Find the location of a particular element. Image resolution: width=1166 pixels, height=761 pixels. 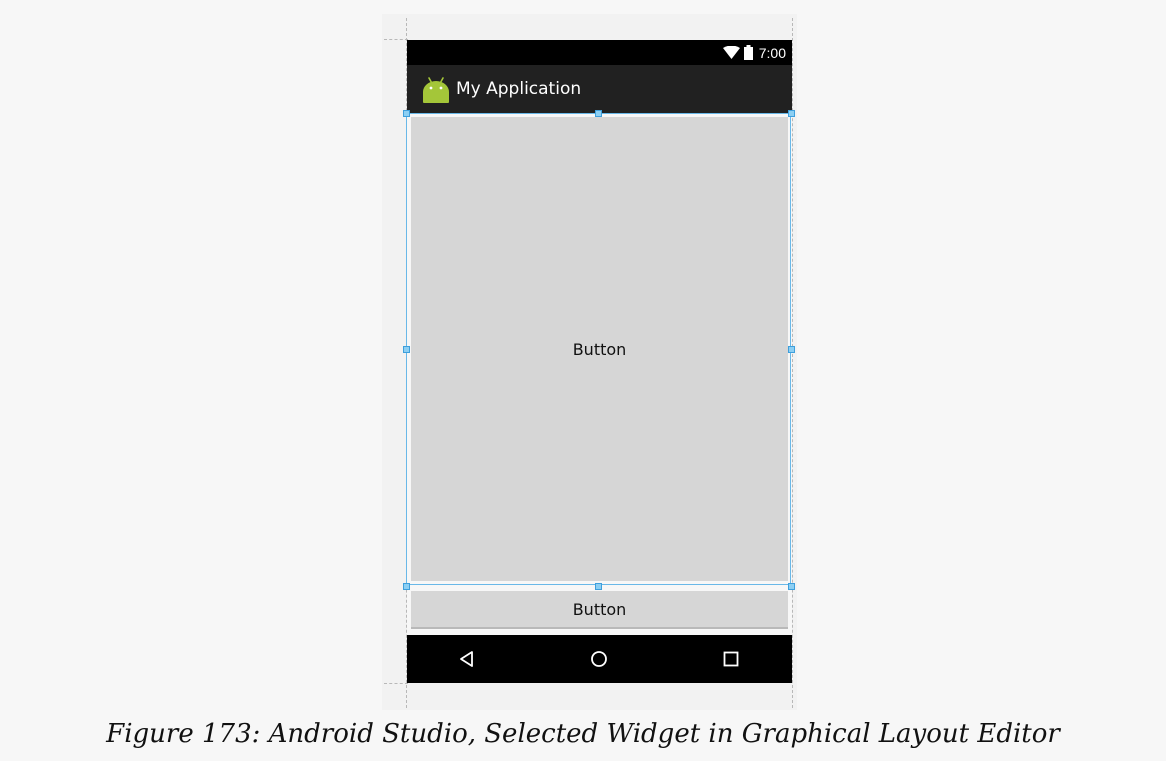

navigation-bar is located at coordinates (599, 659).